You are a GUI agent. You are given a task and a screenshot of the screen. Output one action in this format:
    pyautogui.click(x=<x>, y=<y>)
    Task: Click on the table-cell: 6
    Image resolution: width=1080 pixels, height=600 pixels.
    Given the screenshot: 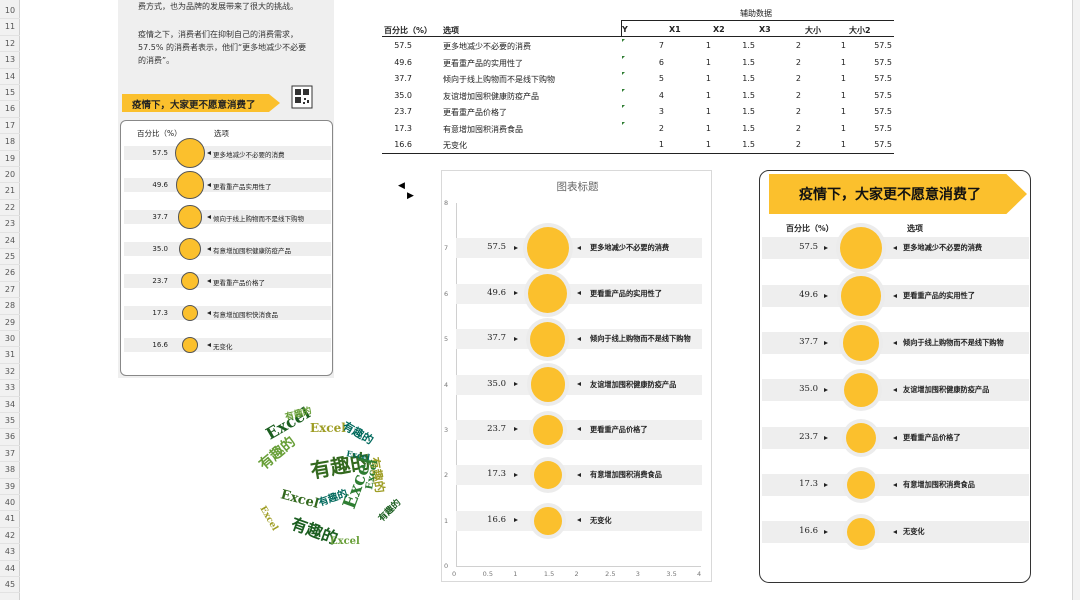 What is the action you would take?
    pyautogui.click(x=644, y=62)
    